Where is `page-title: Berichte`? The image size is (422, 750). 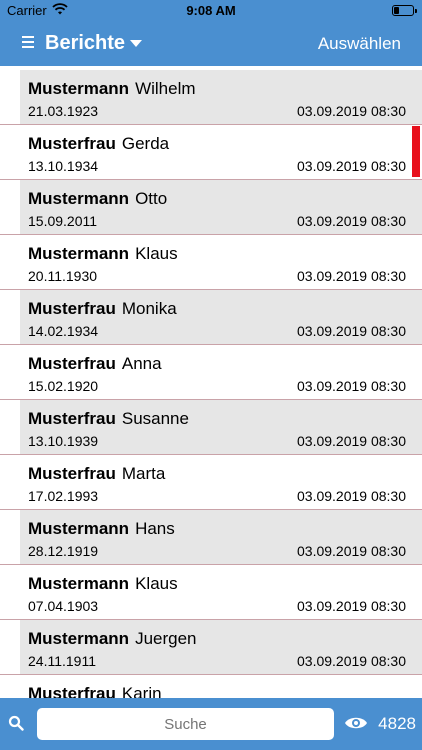 page-title: Berichte is located at coordinates (85, 43).